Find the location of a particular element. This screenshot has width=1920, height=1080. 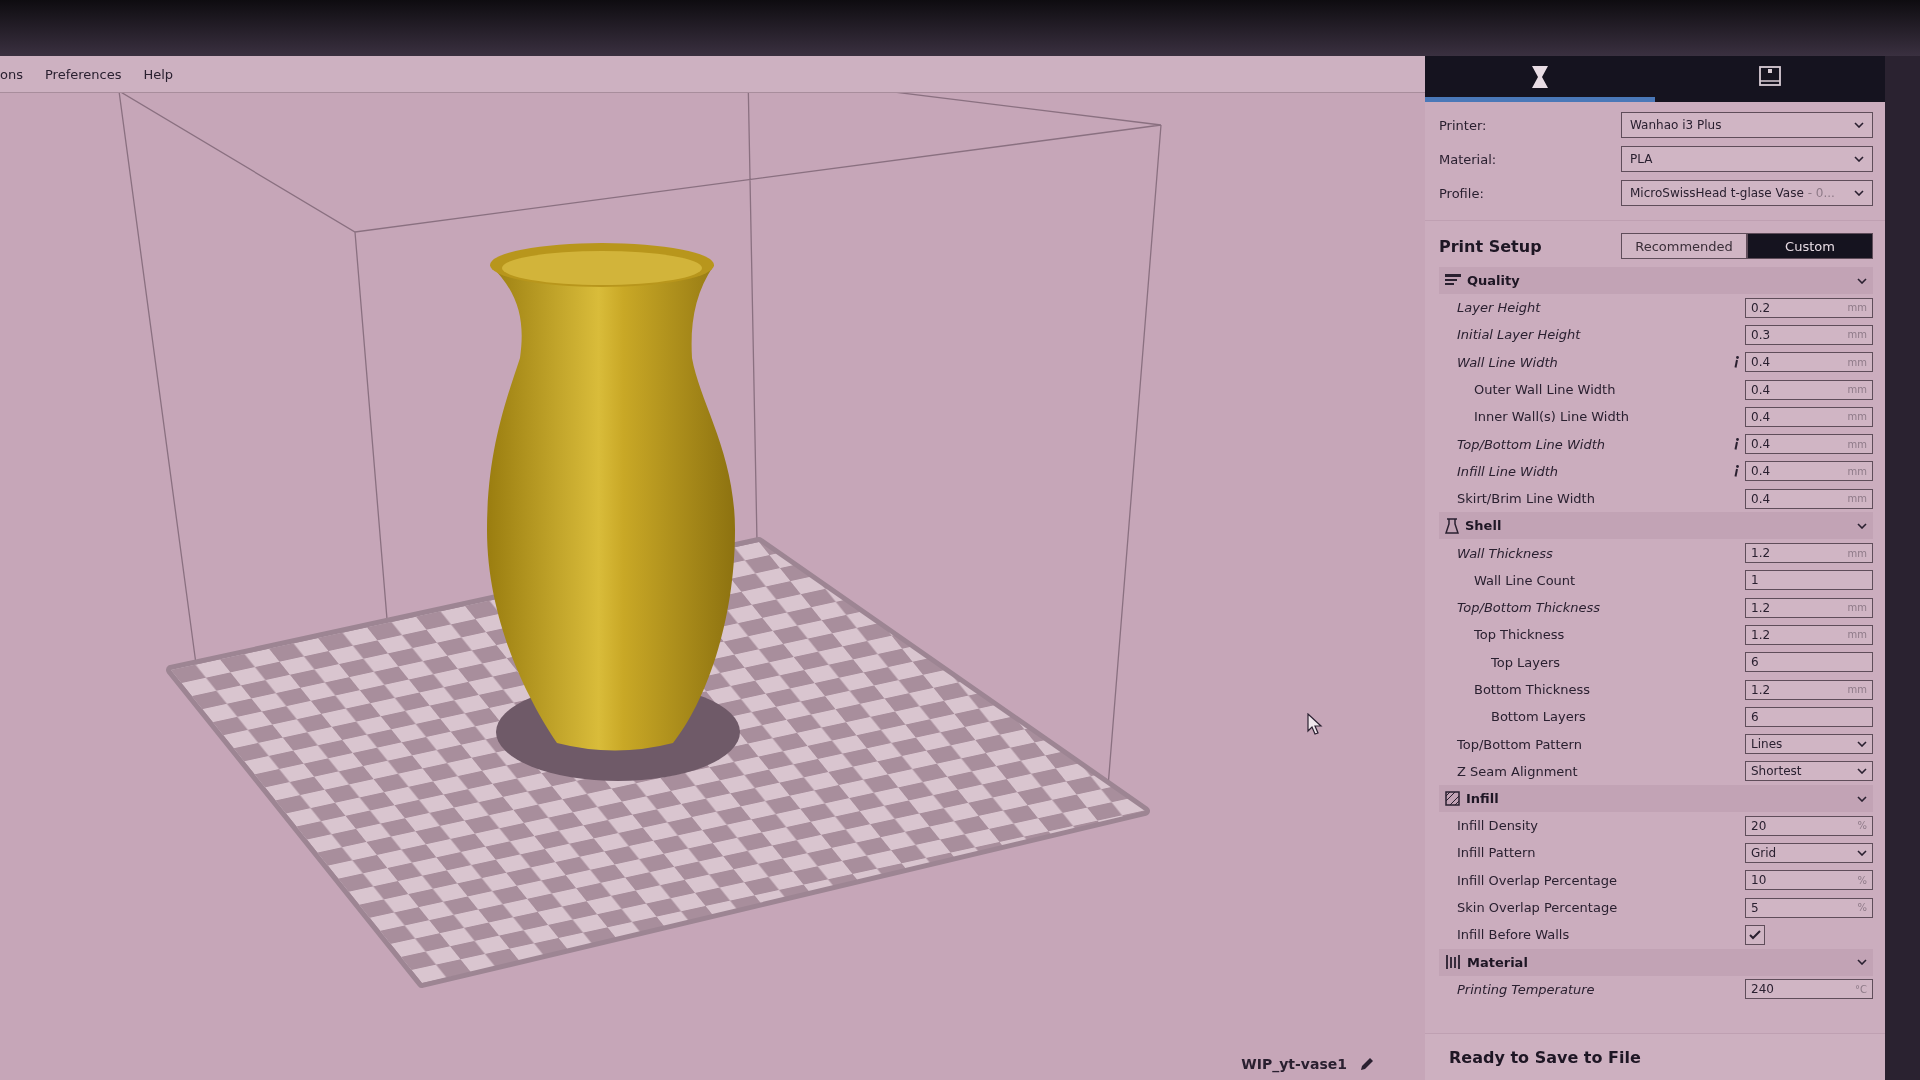

menu-item: Help is located at coordinates (158, 74).